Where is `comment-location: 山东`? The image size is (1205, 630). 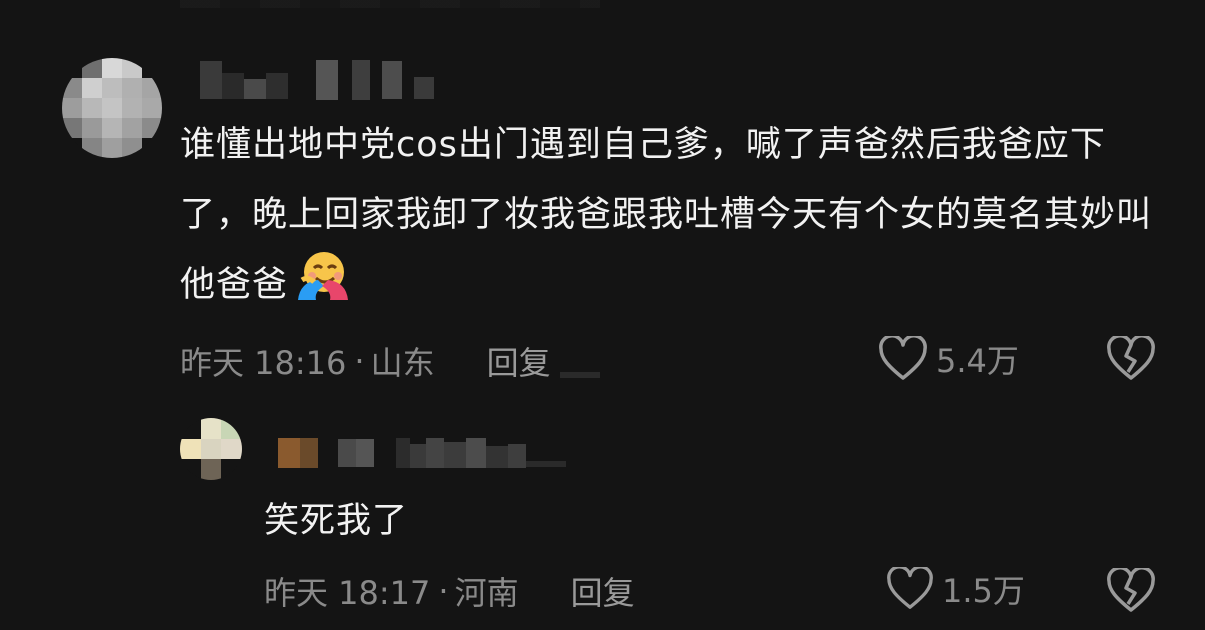 comment-location: 山东 is located at coordinates (402, 363).